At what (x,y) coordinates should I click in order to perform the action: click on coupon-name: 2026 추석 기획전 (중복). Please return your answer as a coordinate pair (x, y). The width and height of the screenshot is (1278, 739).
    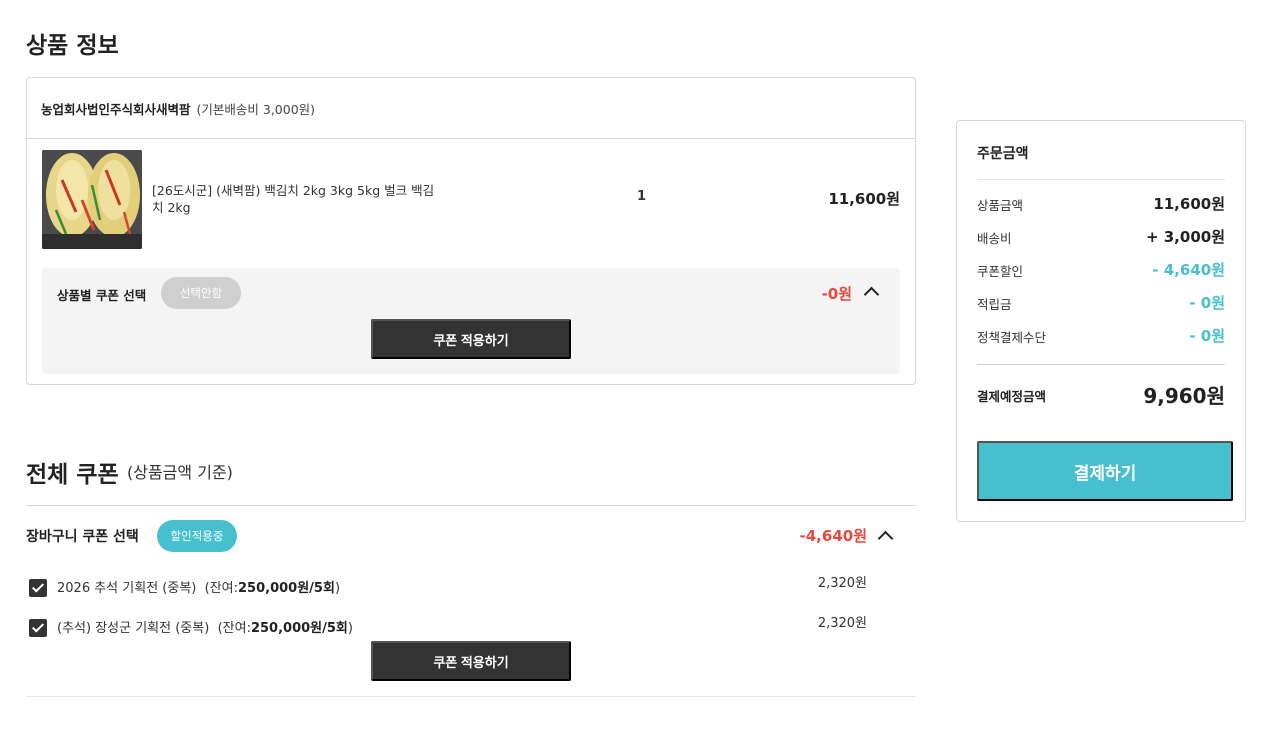
    Looking at the image, I should click on (127, 588).